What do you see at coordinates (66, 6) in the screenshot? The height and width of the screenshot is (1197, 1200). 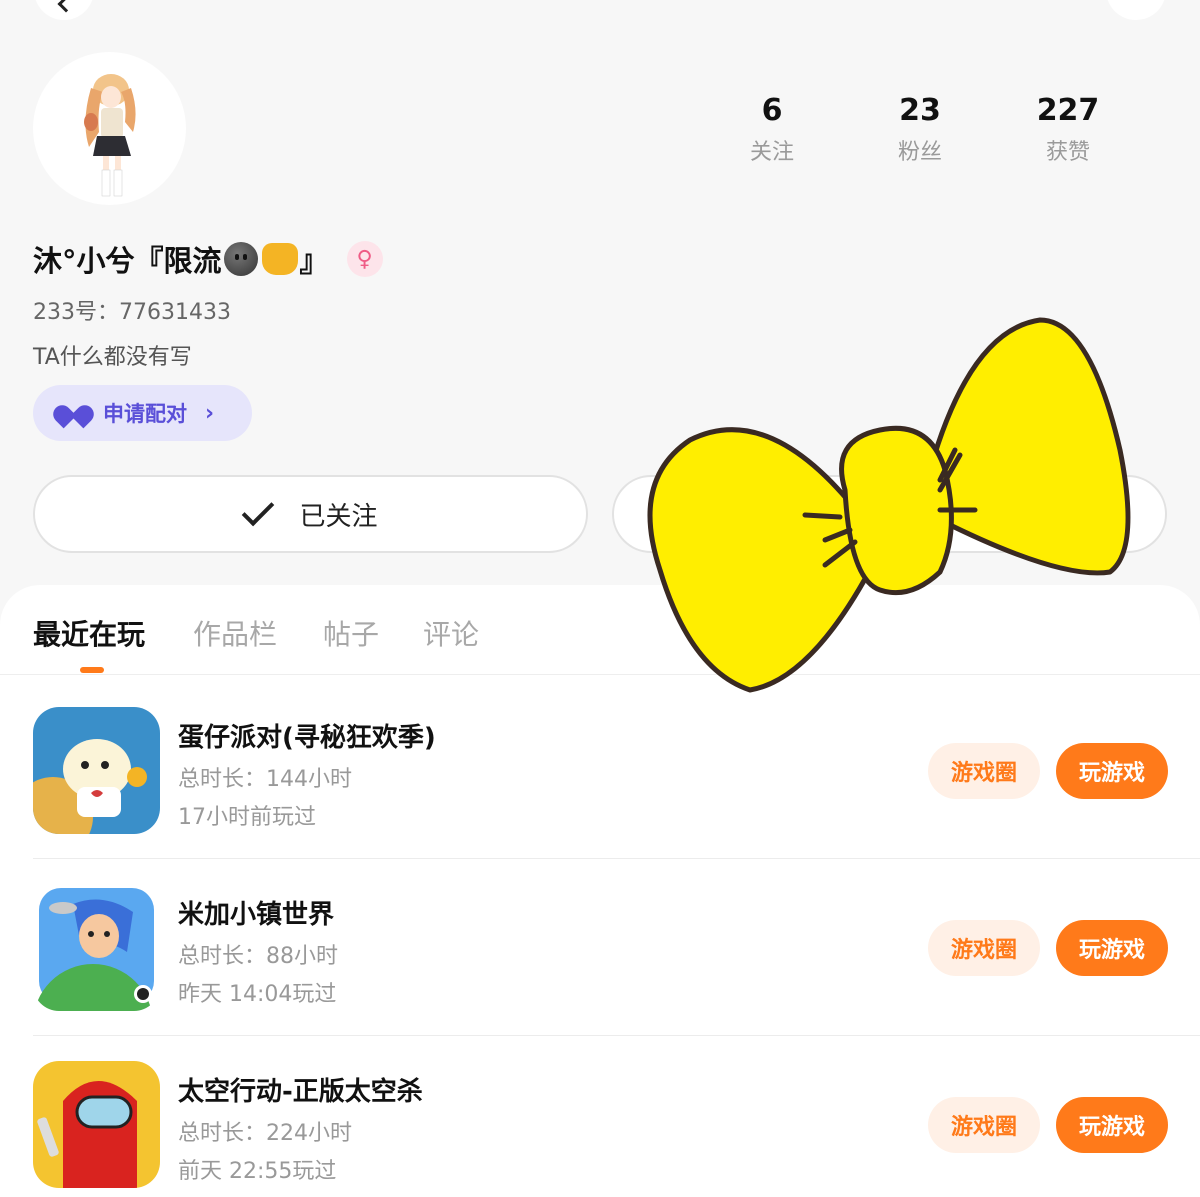 I see `back-icon` at bounding box center [66, 6].